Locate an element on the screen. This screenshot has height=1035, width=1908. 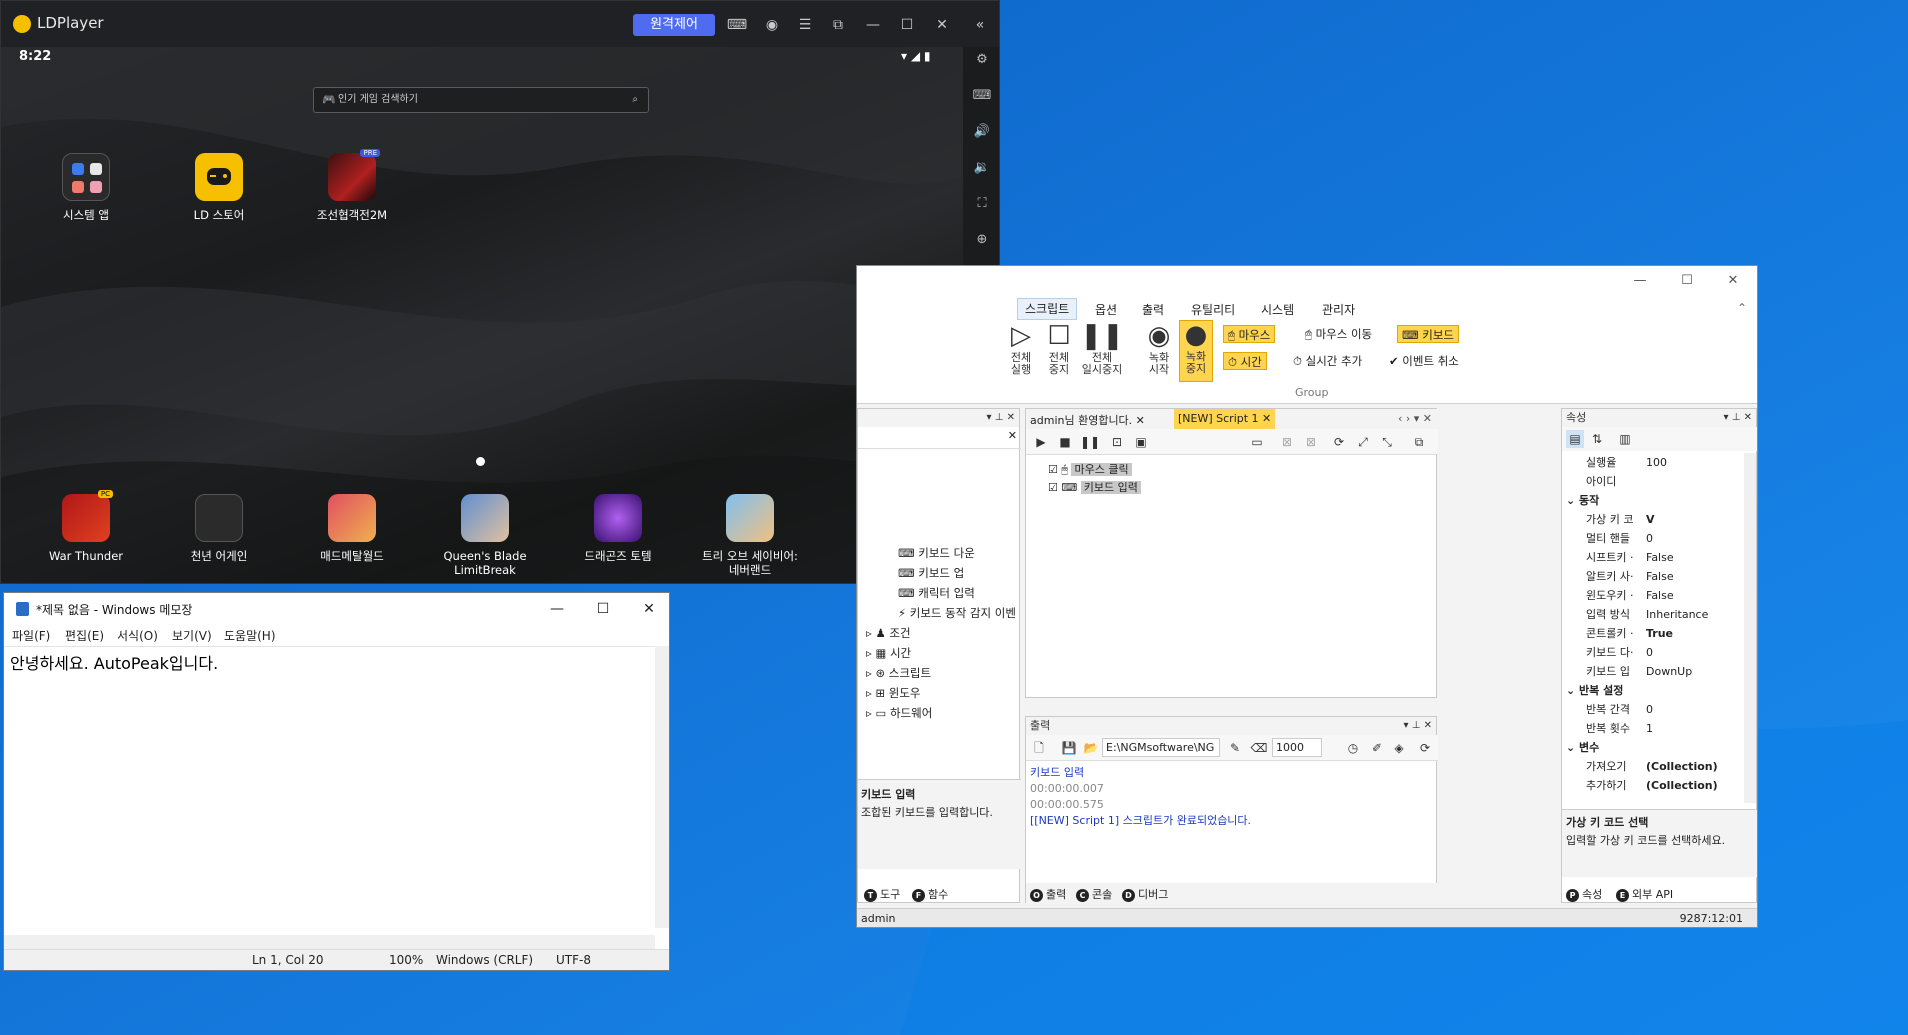
time-toggle: ⏱ 시간 is located at coordinates (1245, 361).